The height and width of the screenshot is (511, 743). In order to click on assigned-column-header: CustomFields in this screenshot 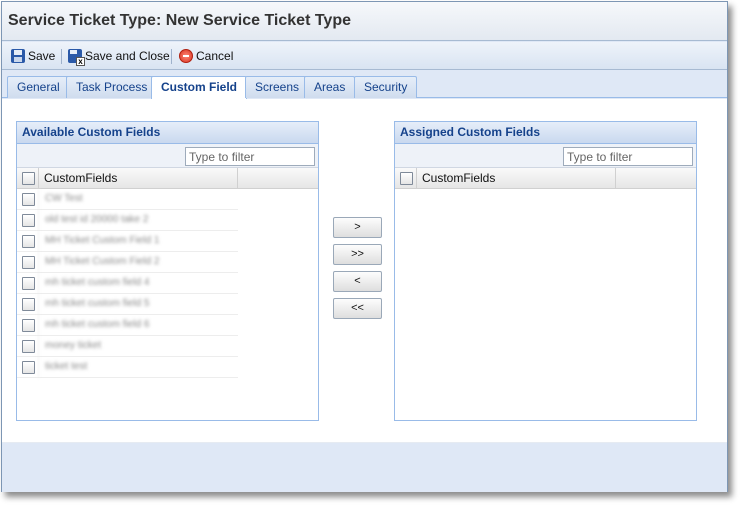, I will do `click(516, 178)`.